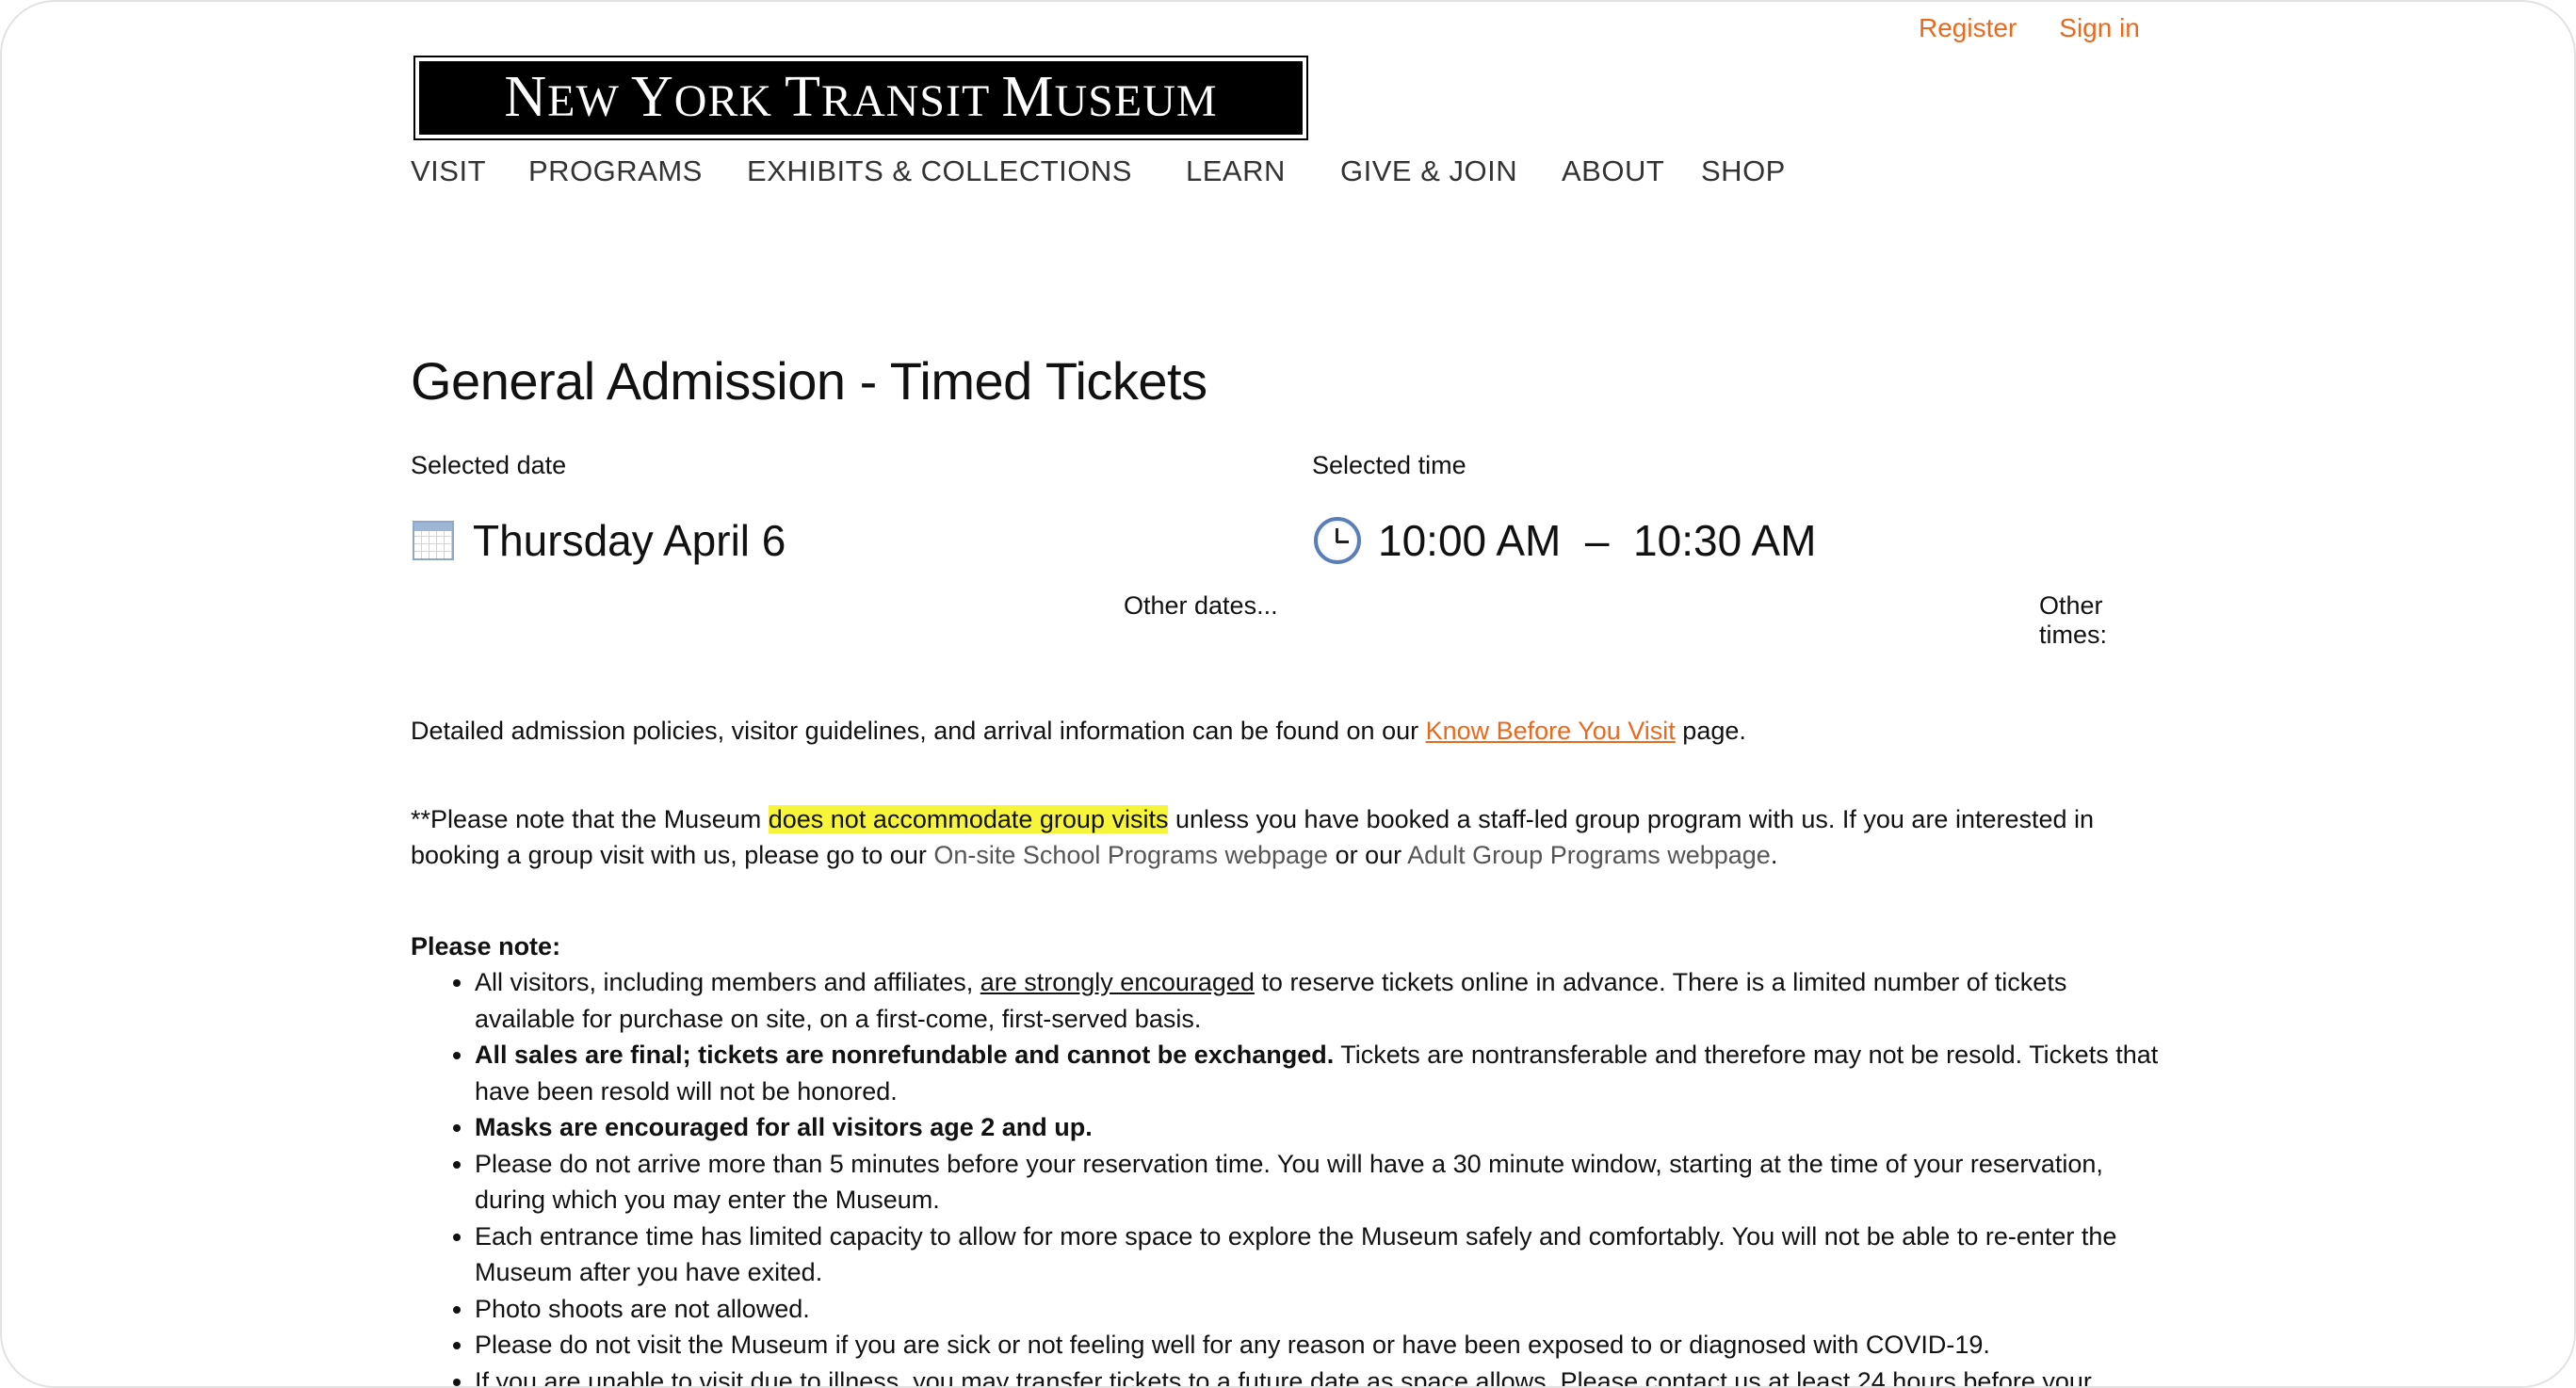 The image size is (2576, 1388). What do you see at coordinates (1968, 28) in the screenshot?
I see `register-link: Register` at bounding box center [1968, 28].